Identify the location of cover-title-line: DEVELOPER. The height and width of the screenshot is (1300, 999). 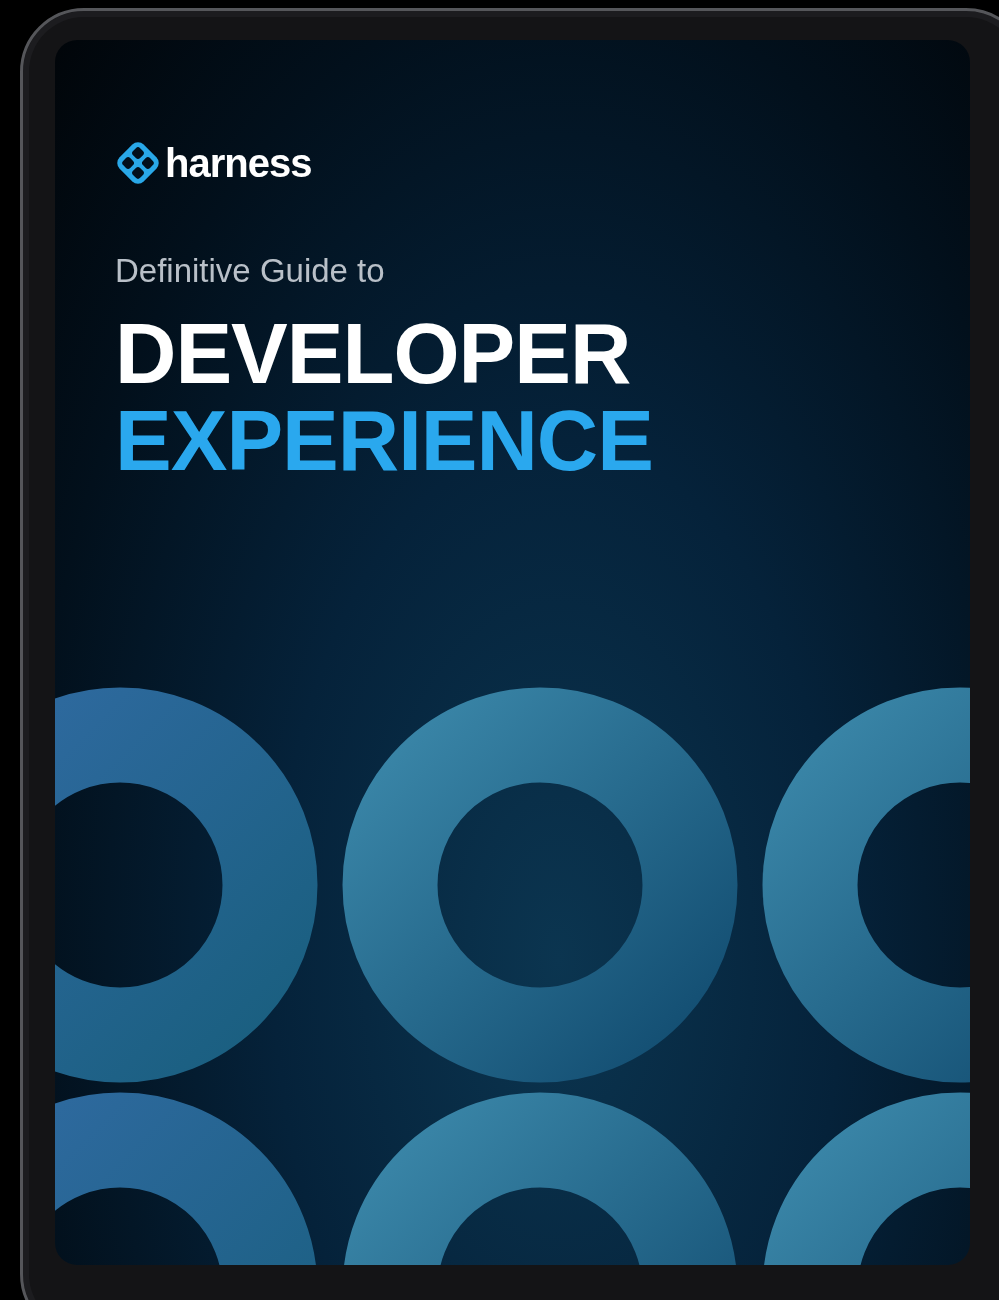
(373, 354).